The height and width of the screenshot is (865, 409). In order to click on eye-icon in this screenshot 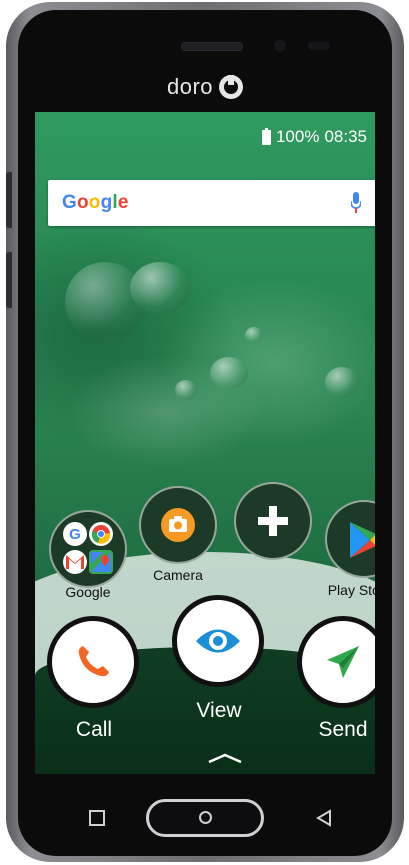, I will do `click(218, 641)`.